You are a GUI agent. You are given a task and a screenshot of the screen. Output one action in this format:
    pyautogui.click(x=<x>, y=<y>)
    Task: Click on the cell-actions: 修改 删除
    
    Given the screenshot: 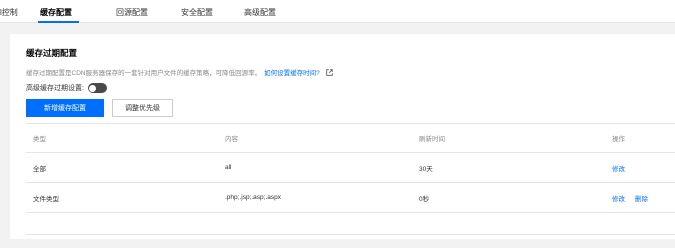 What is the action you would take?
    pyautogui.click(x=635, y=197)
    